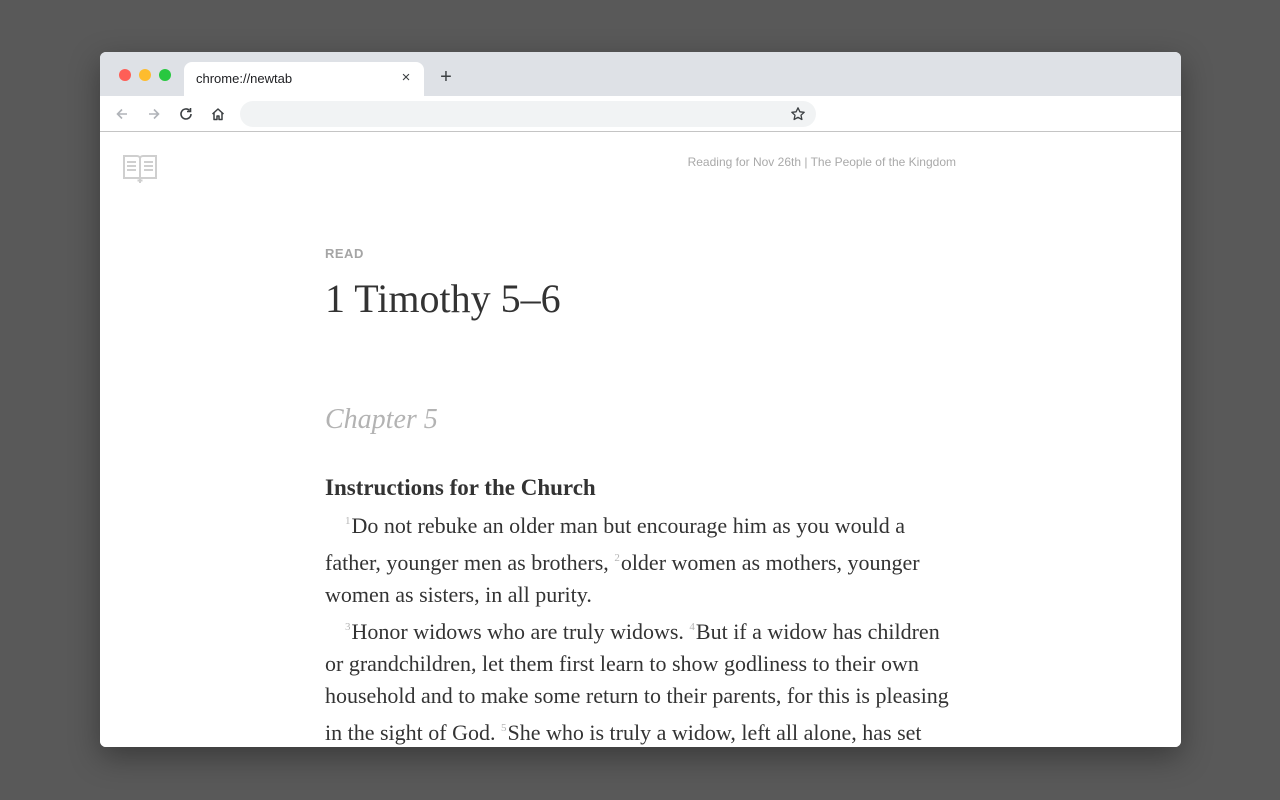  Describe the element at coordinates (165, 75) in the screenshot. I see `maximize-window-button` at that location.